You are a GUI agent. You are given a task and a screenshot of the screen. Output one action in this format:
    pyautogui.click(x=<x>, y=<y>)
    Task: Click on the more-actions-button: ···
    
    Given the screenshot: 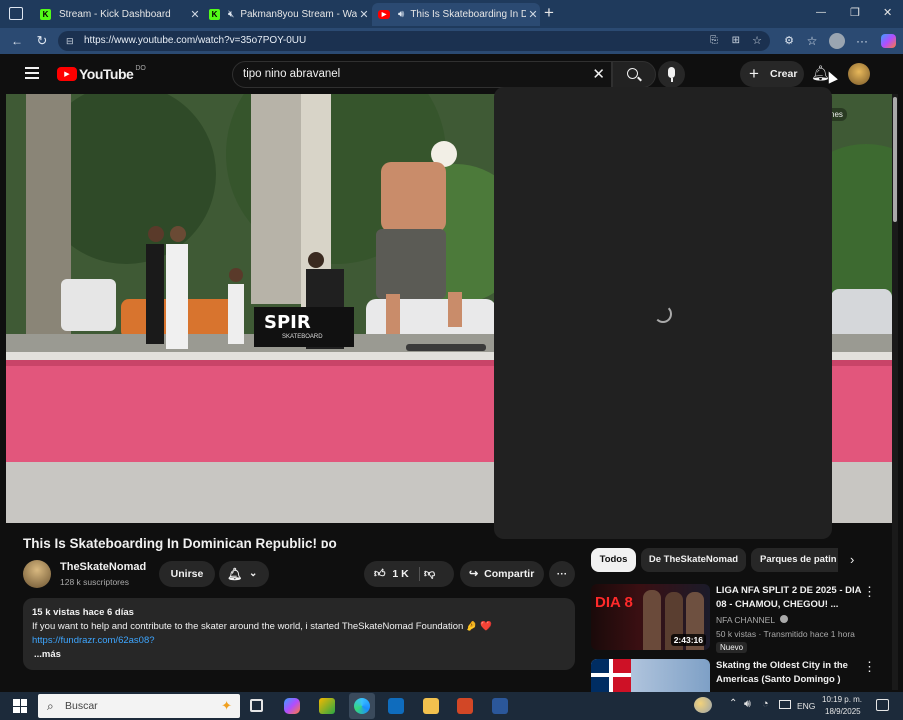 What is the action you would take?
    pyautogui.click(x=562, y=574)
    